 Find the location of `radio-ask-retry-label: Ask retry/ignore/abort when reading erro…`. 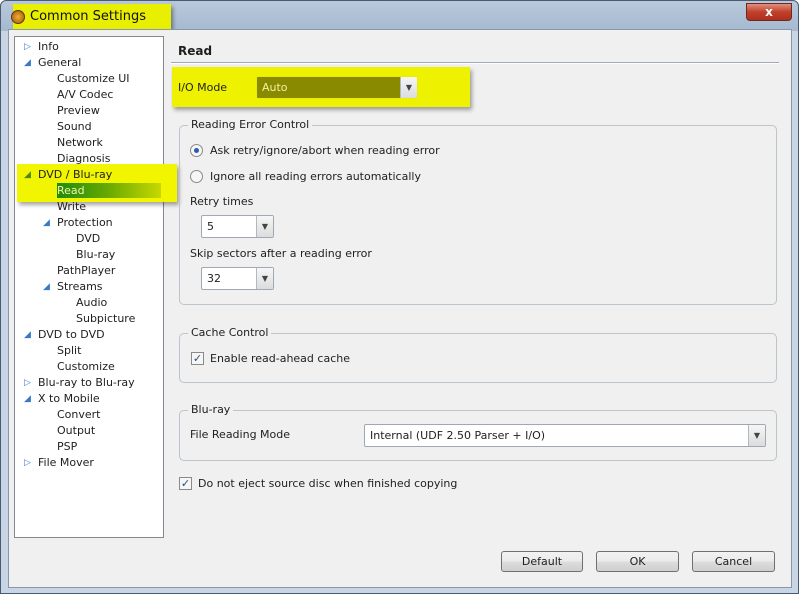

radio-ask-retry-label: Ask retry/ignore/abort when reading erro… is located at coordinates (325, 150).